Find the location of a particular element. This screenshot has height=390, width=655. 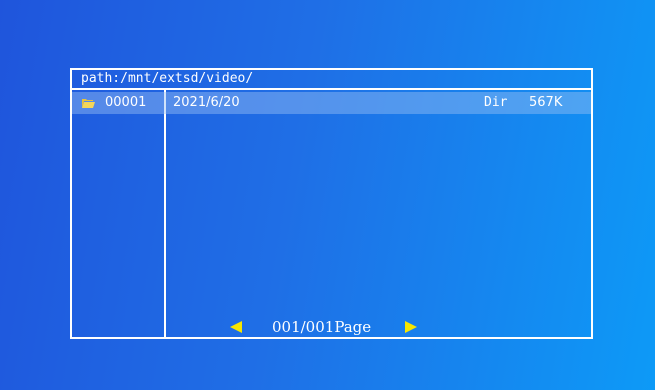

file-row: 00001 2021/6/20 Dir 567K is located at coordinates (331, 103).